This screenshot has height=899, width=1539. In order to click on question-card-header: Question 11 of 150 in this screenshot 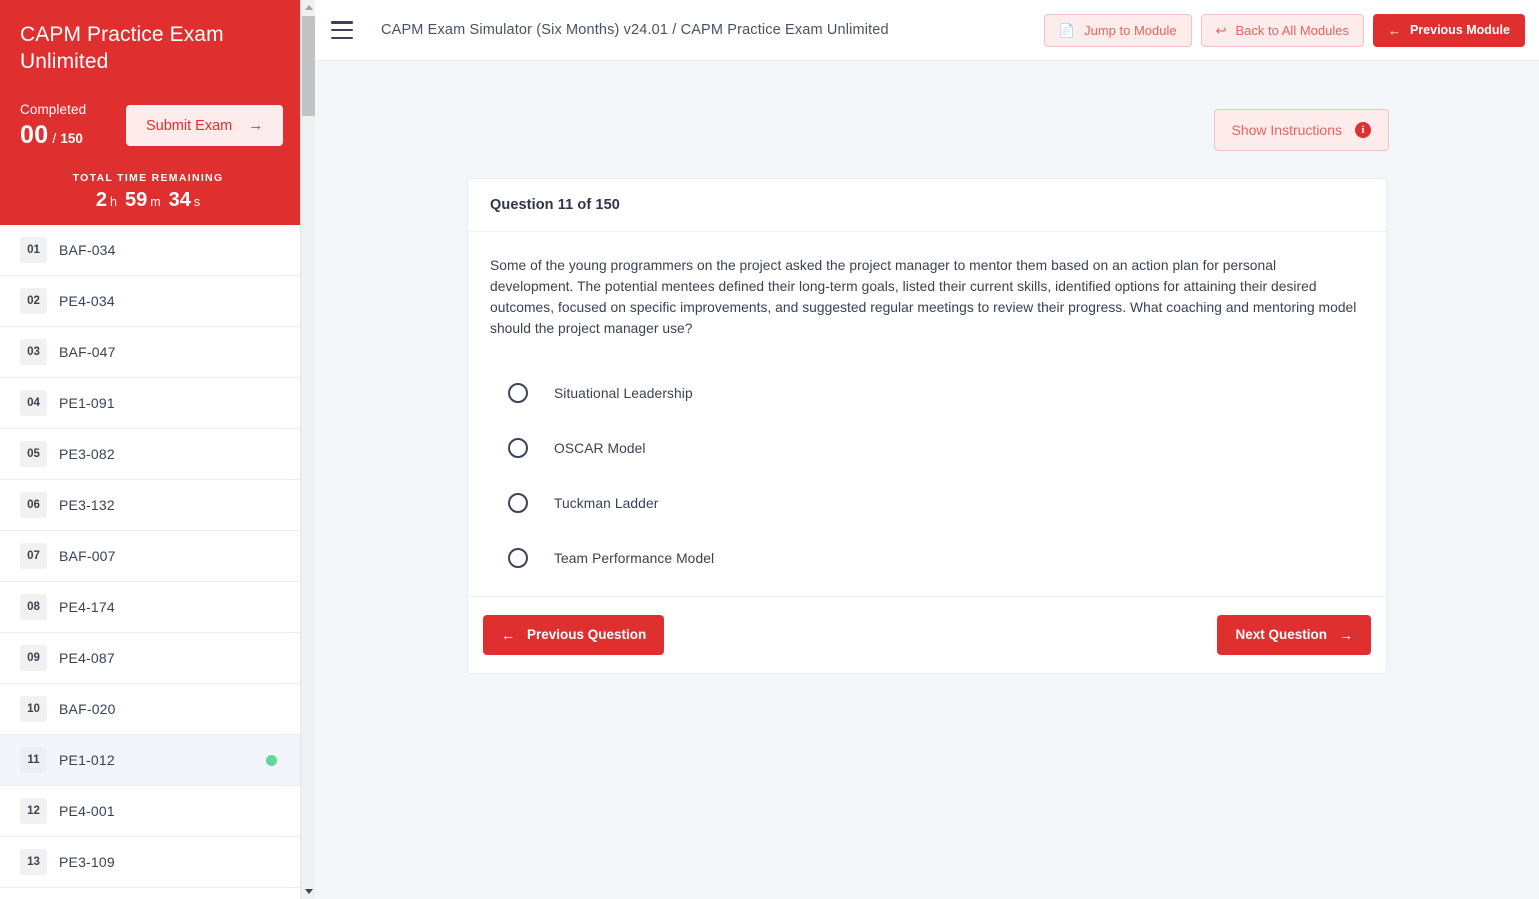, I will do `click(927, 205)`.